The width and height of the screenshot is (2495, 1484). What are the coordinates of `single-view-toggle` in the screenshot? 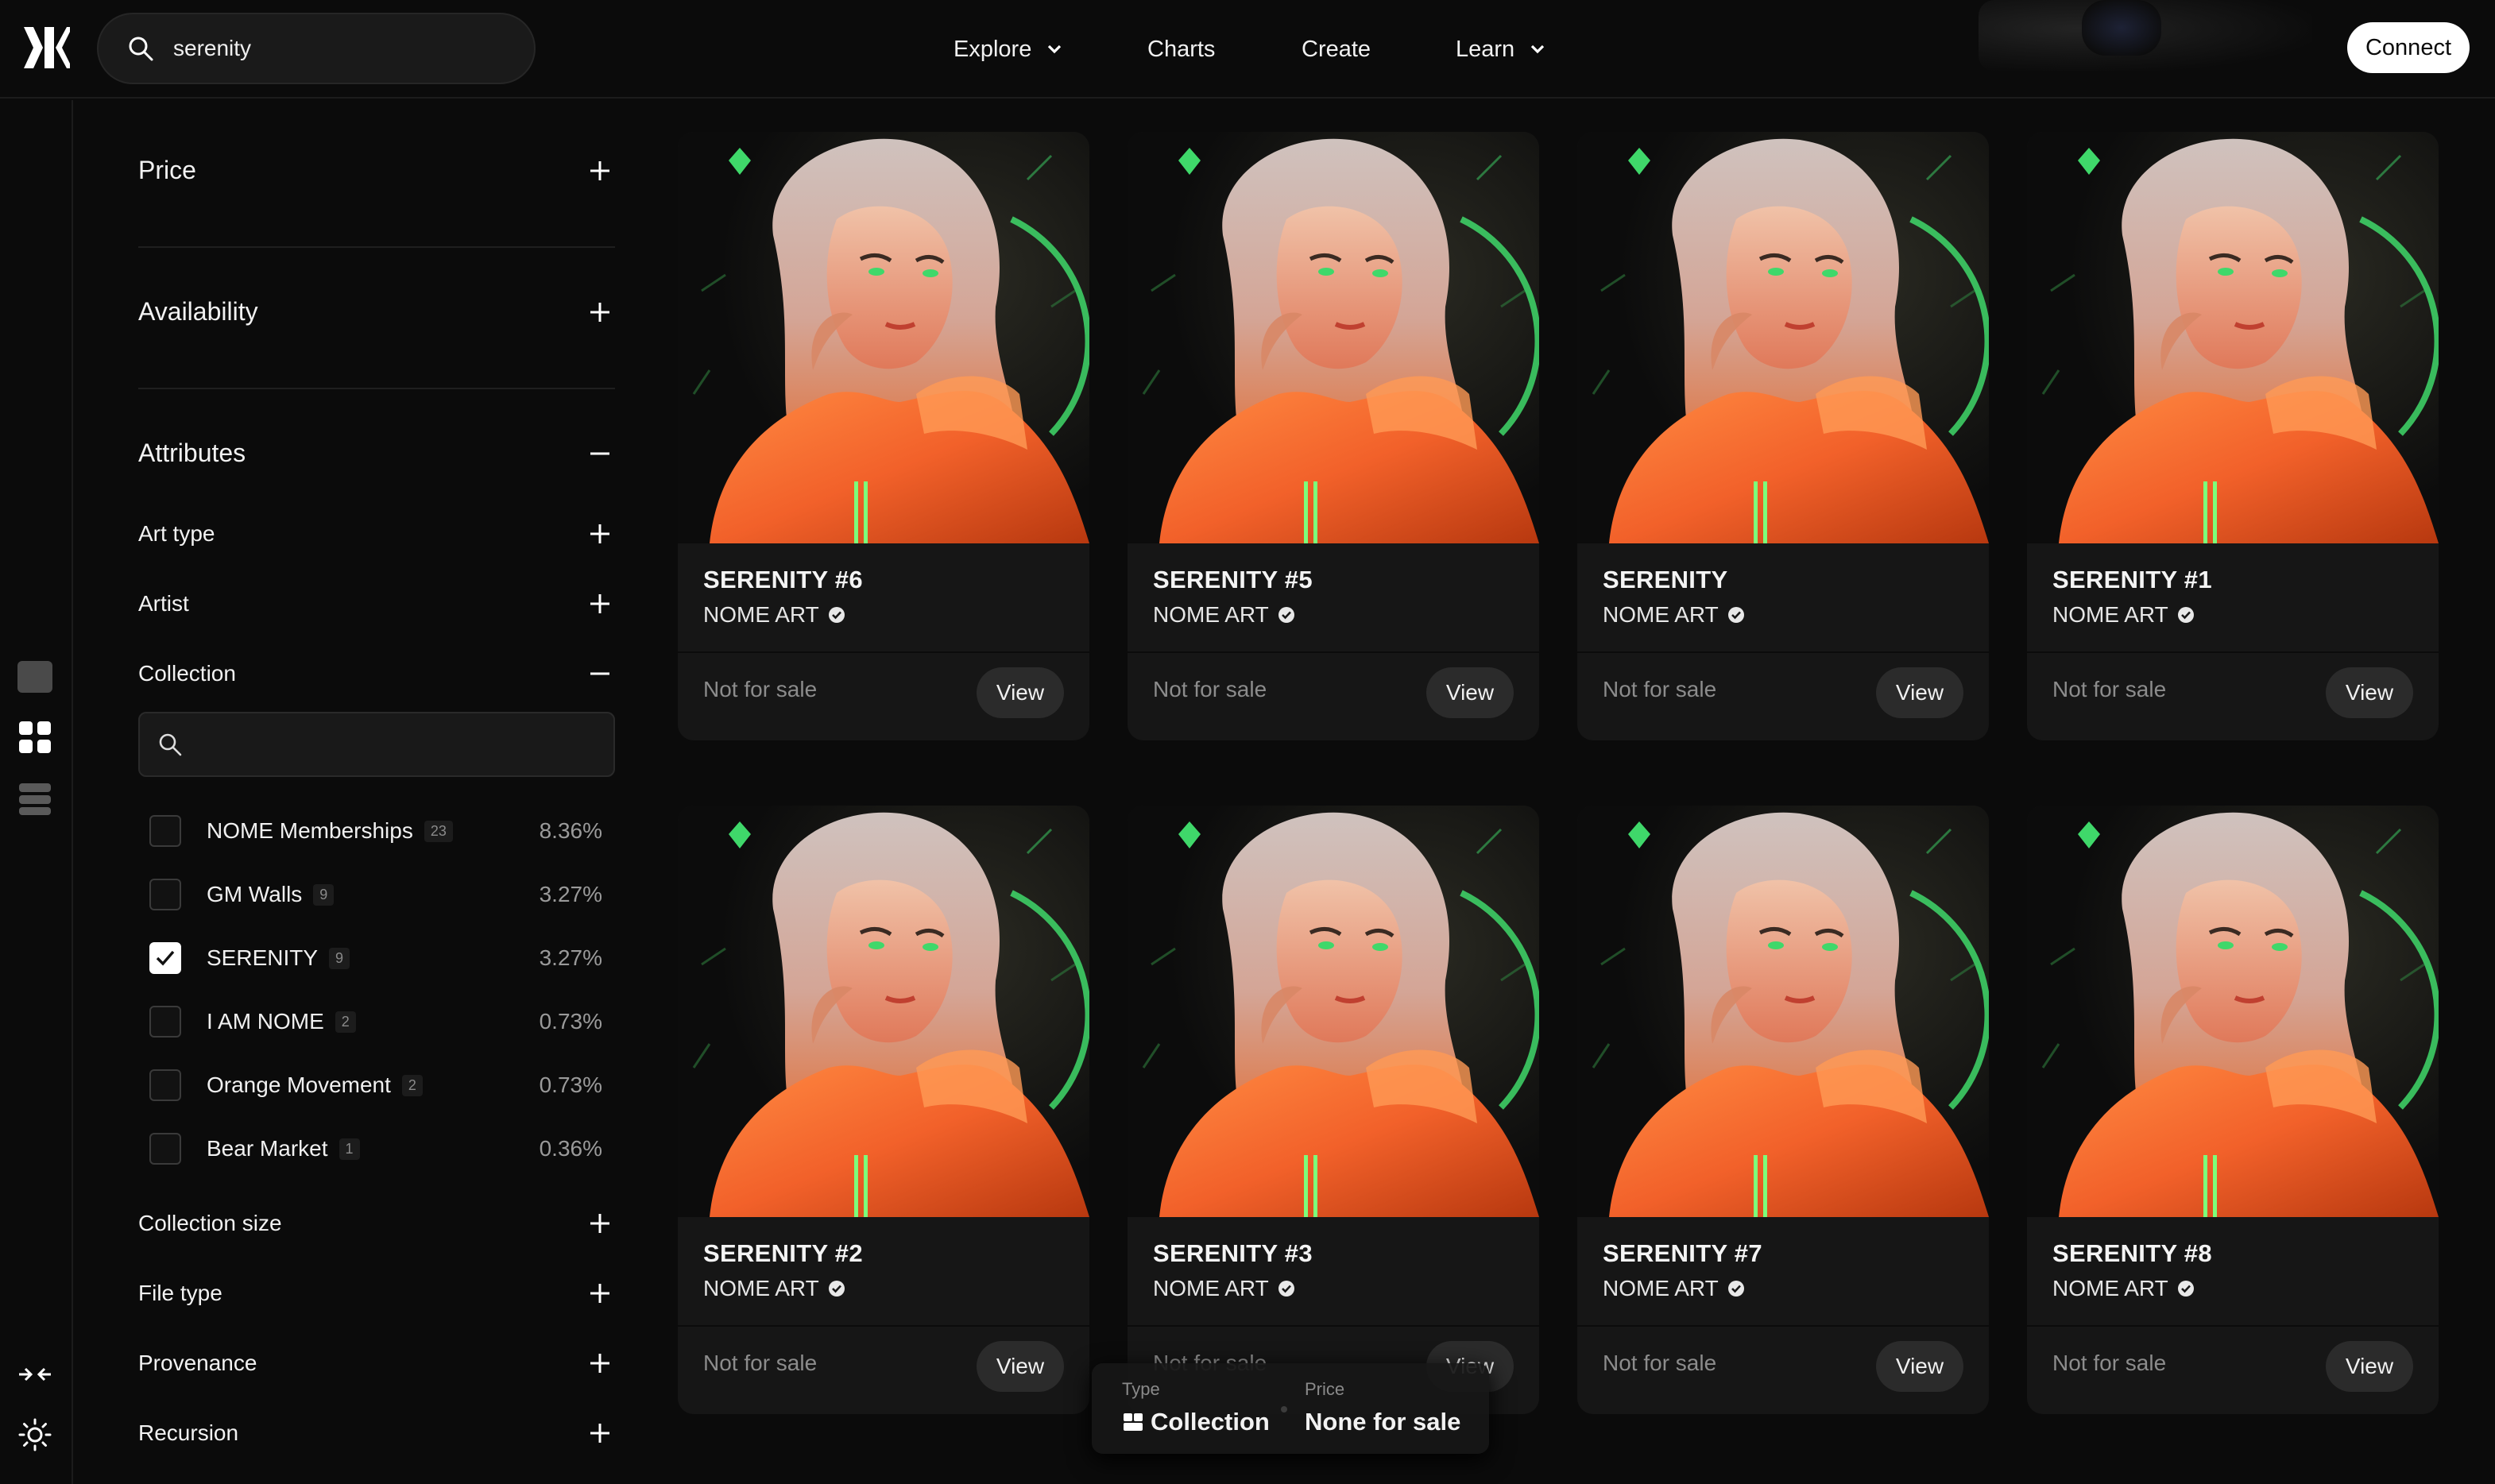 It's located at (34, 677).